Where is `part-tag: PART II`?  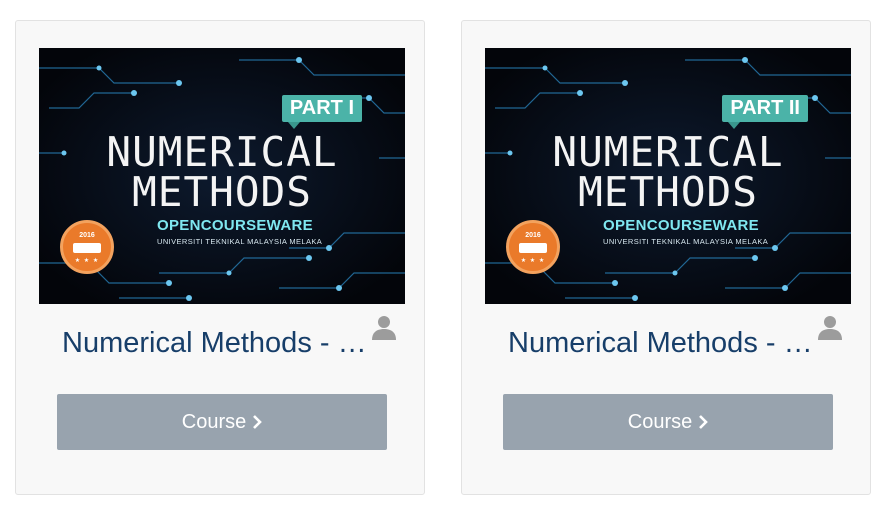 part-tag: PART II is located at coordinates (765, 112).